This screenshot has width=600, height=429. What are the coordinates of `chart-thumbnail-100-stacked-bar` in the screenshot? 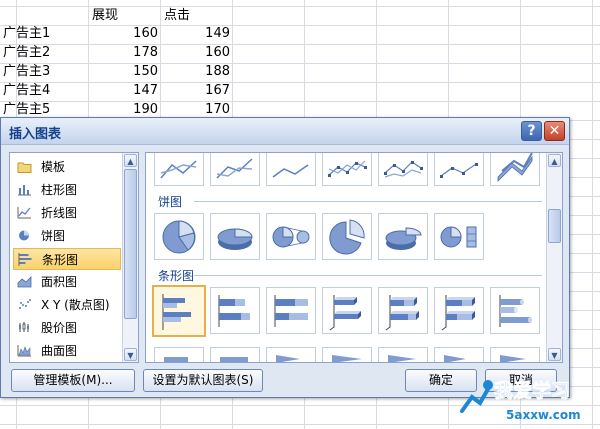 It's located at (291, 310).